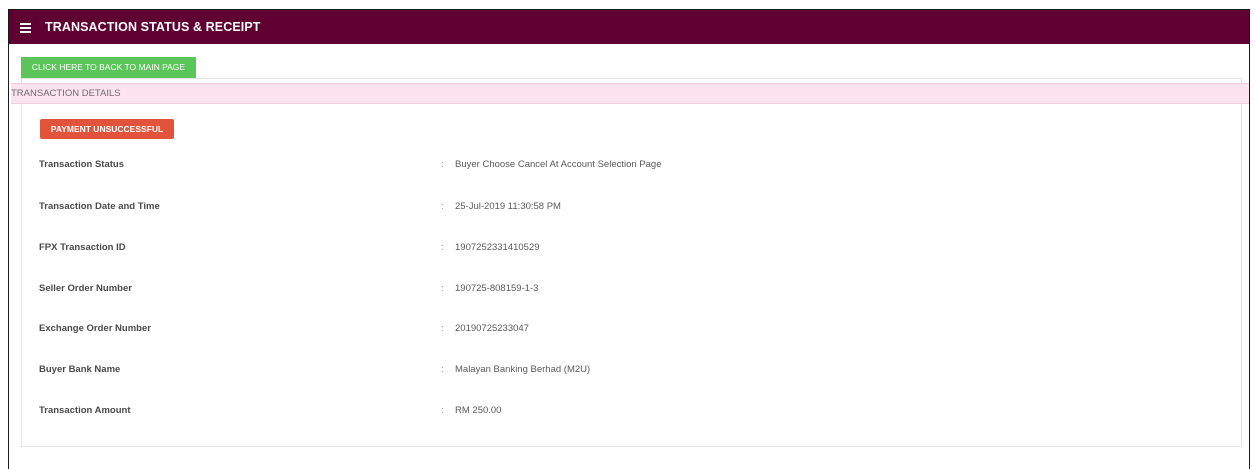 The width and height of the screenshot is (1255, 469). I want to click on detail-label: FPX Transaction ID, so click(82, 247).